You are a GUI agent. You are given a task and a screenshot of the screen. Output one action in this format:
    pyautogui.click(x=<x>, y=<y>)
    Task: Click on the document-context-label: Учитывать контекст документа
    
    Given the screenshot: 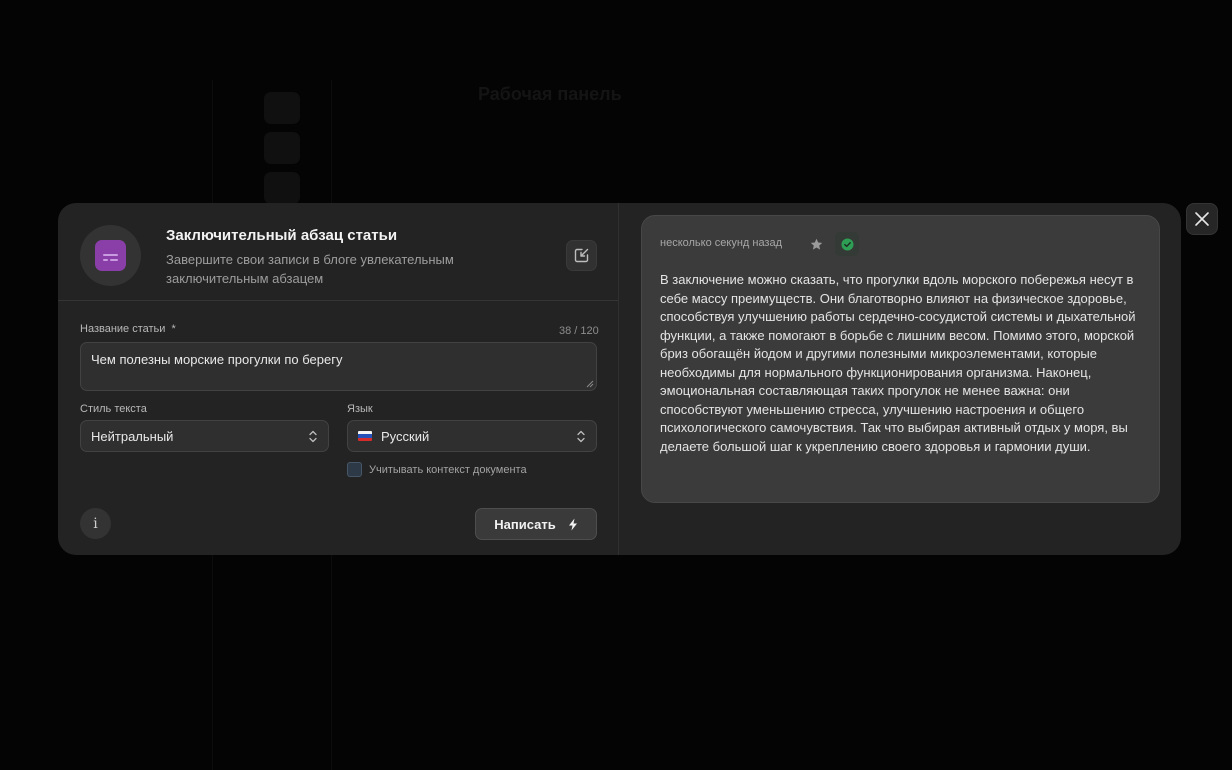 What is the action you would take?
    pyautogui.click(x=448, y=469)
    